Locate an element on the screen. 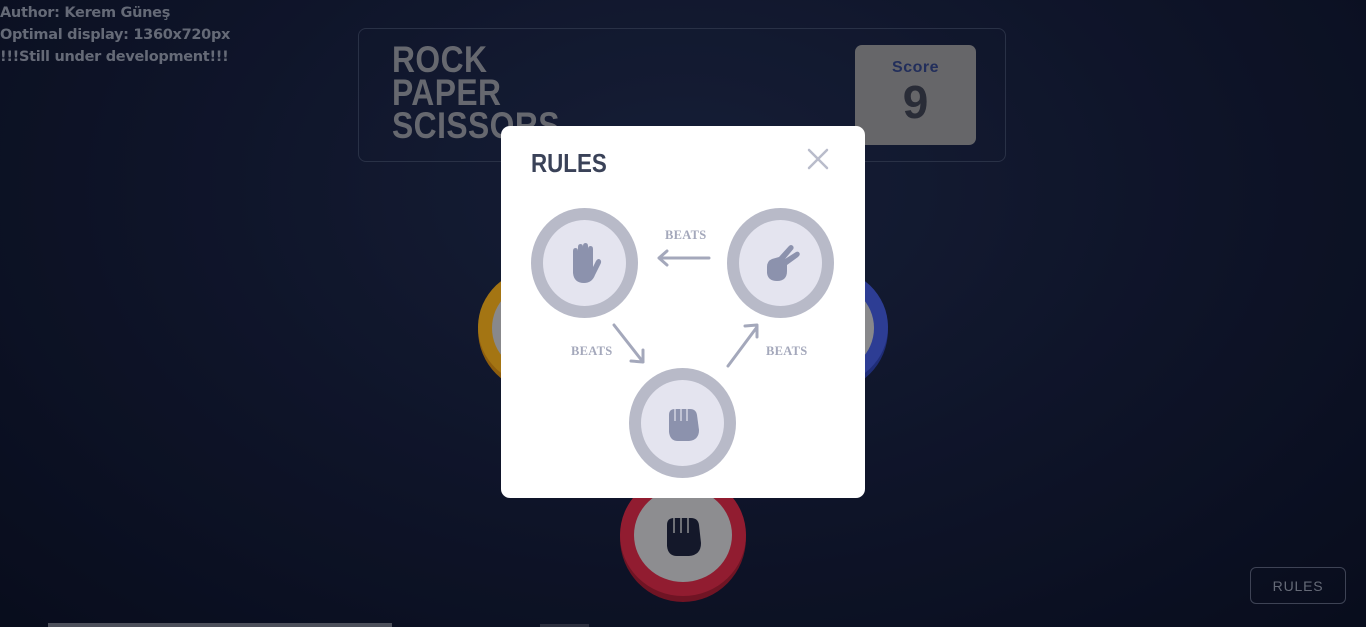 This screenshot has height=627, width=1366. beats-label-top: BEATS is located at coordinates (686, 235).